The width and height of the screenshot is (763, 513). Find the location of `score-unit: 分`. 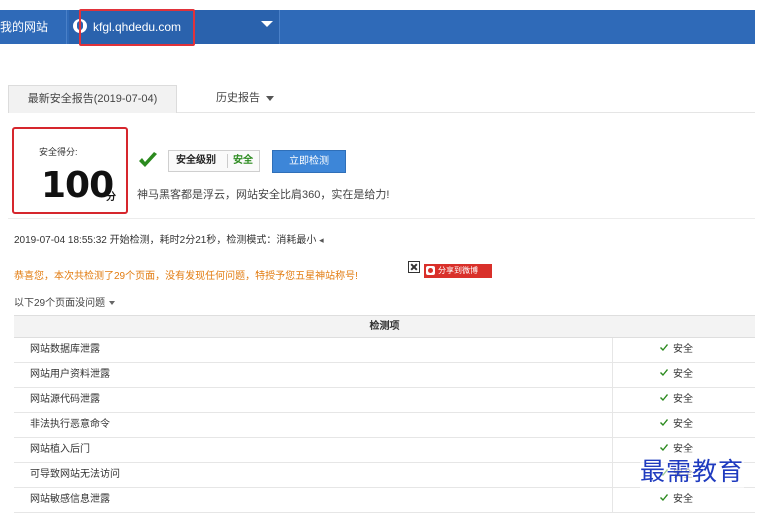

score-unit: 分 is located at coordinates (111, 197).